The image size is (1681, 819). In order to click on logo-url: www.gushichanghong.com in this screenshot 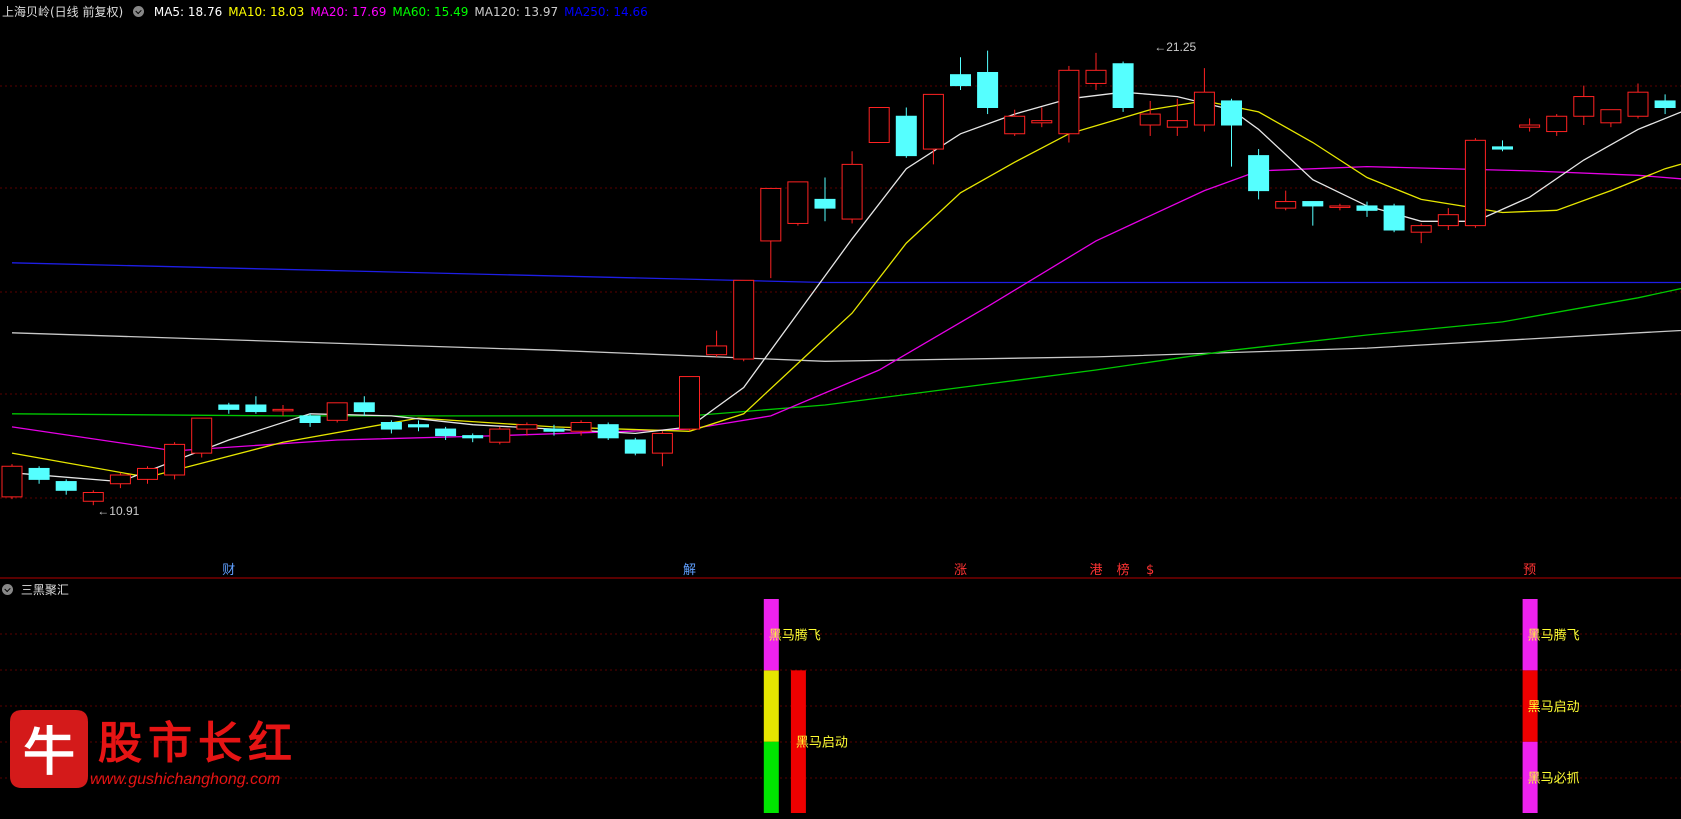, I will do `click(185, 779)`.